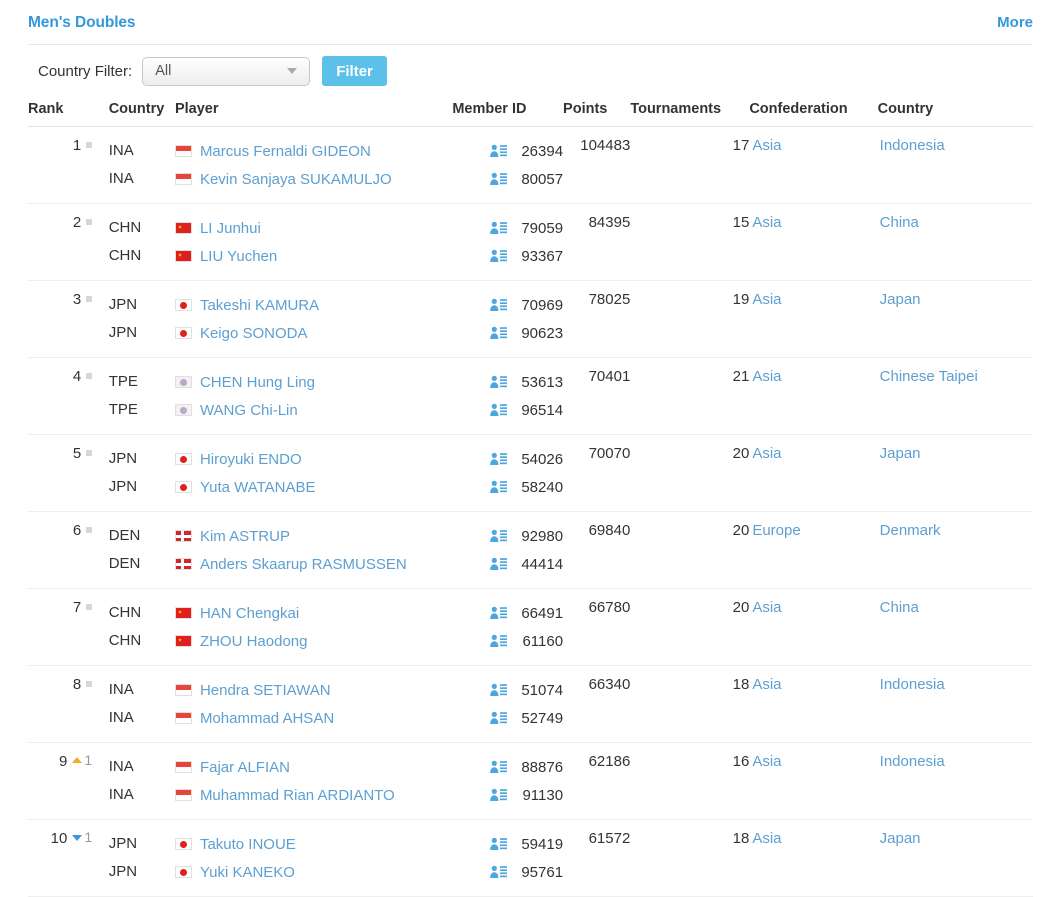 Image resolution: width=1061 pixels, height=897 pixels. Describe the element at coordinates (955, 112) in the screenshot. I see `column-header-country: Country` at that location.